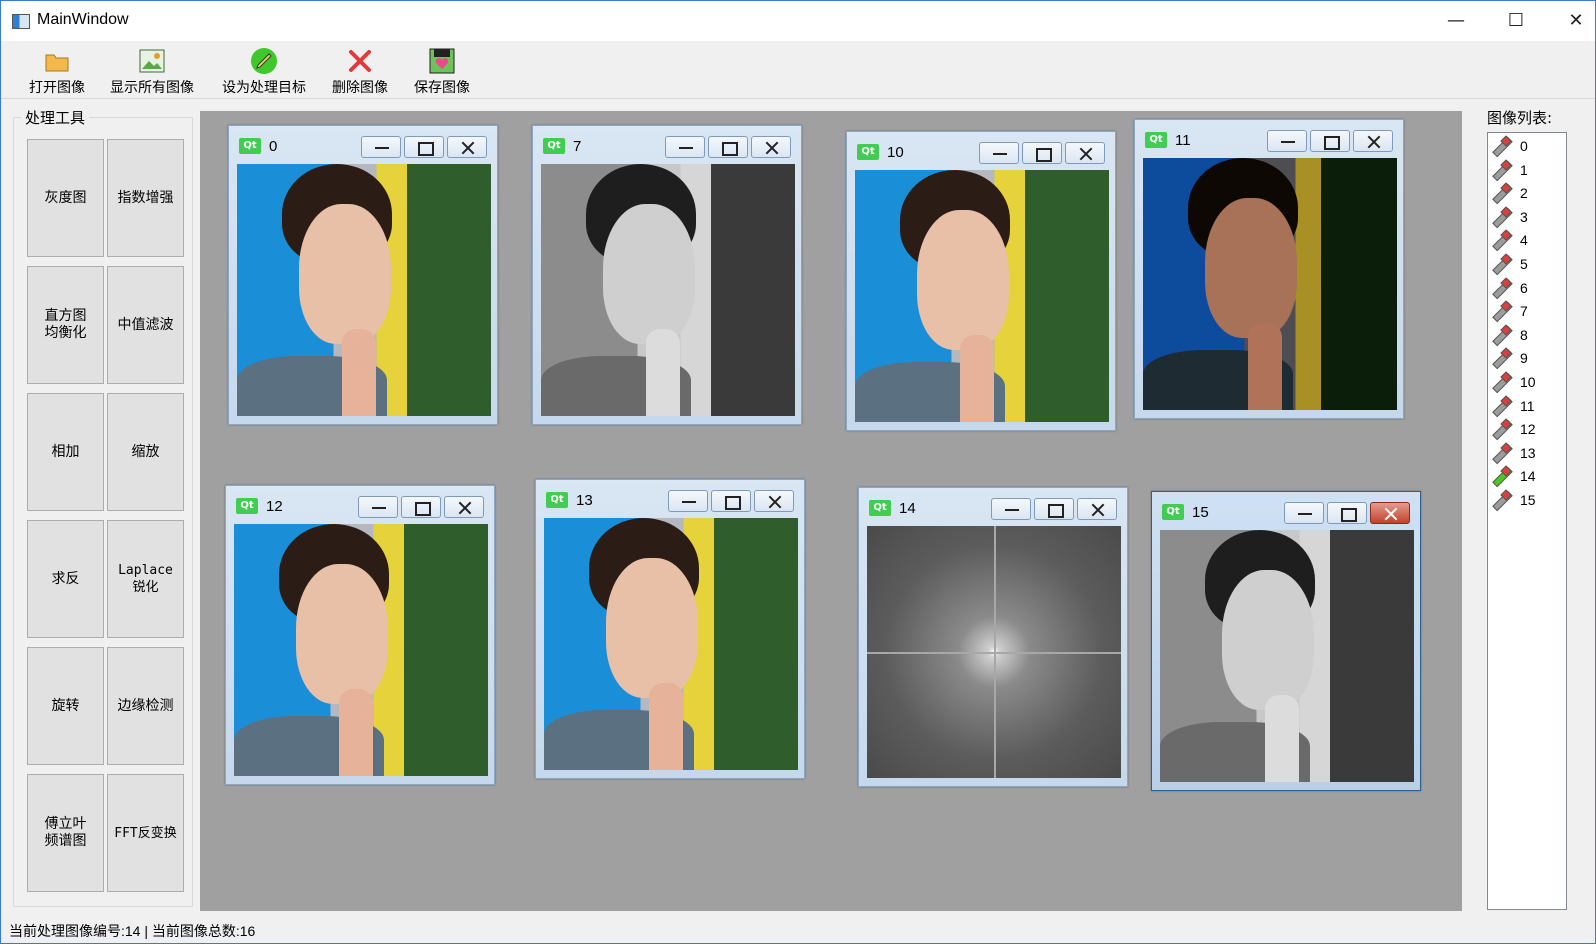  I want to click on subwindow-10: Qt 10, so click(981, 281).